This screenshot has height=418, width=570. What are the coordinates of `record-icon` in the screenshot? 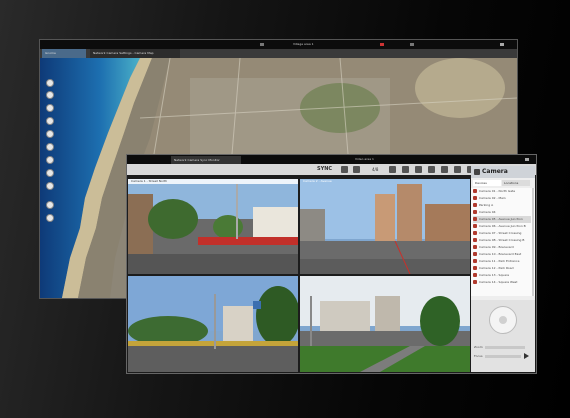 It's located at (382, 44).